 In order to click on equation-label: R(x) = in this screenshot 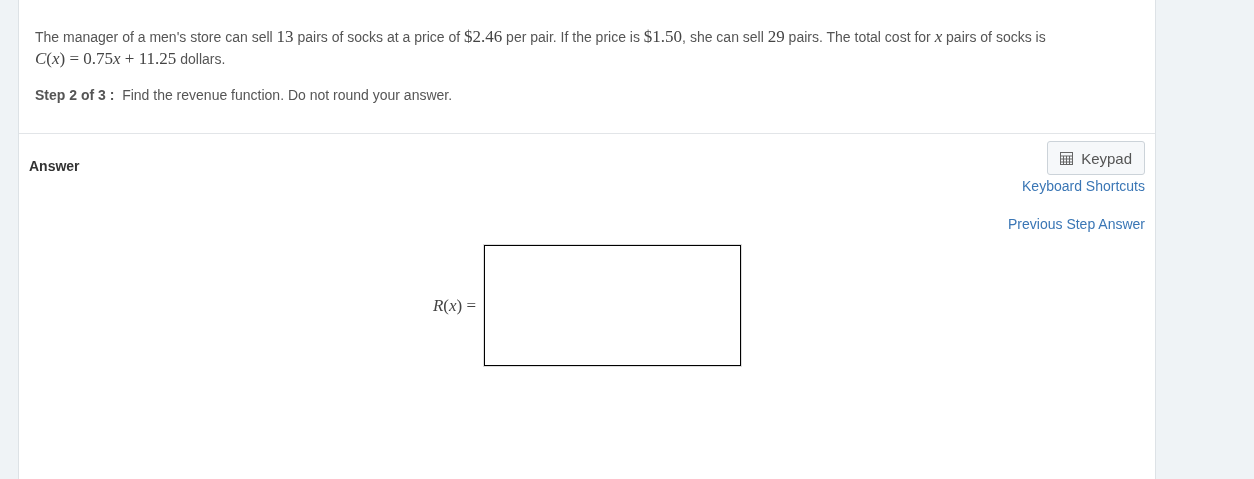, I will do `click(454, 305)`.